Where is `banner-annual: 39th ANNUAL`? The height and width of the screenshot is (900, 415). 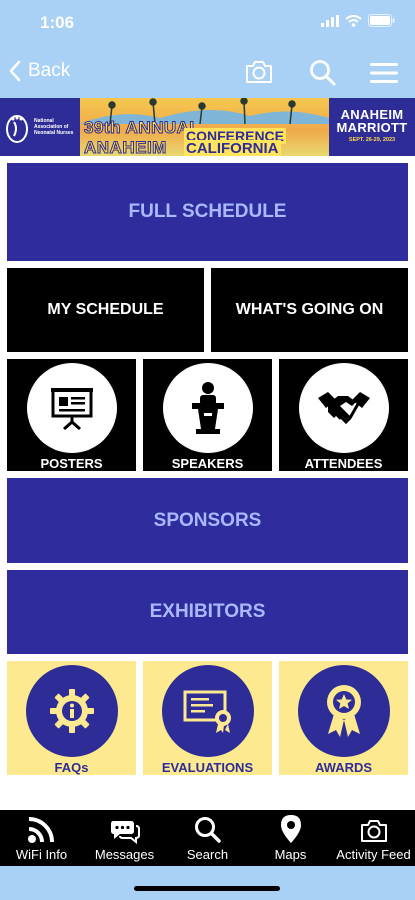 banner-annual: 39th ANNUAL is located at coordinates (142, 128).